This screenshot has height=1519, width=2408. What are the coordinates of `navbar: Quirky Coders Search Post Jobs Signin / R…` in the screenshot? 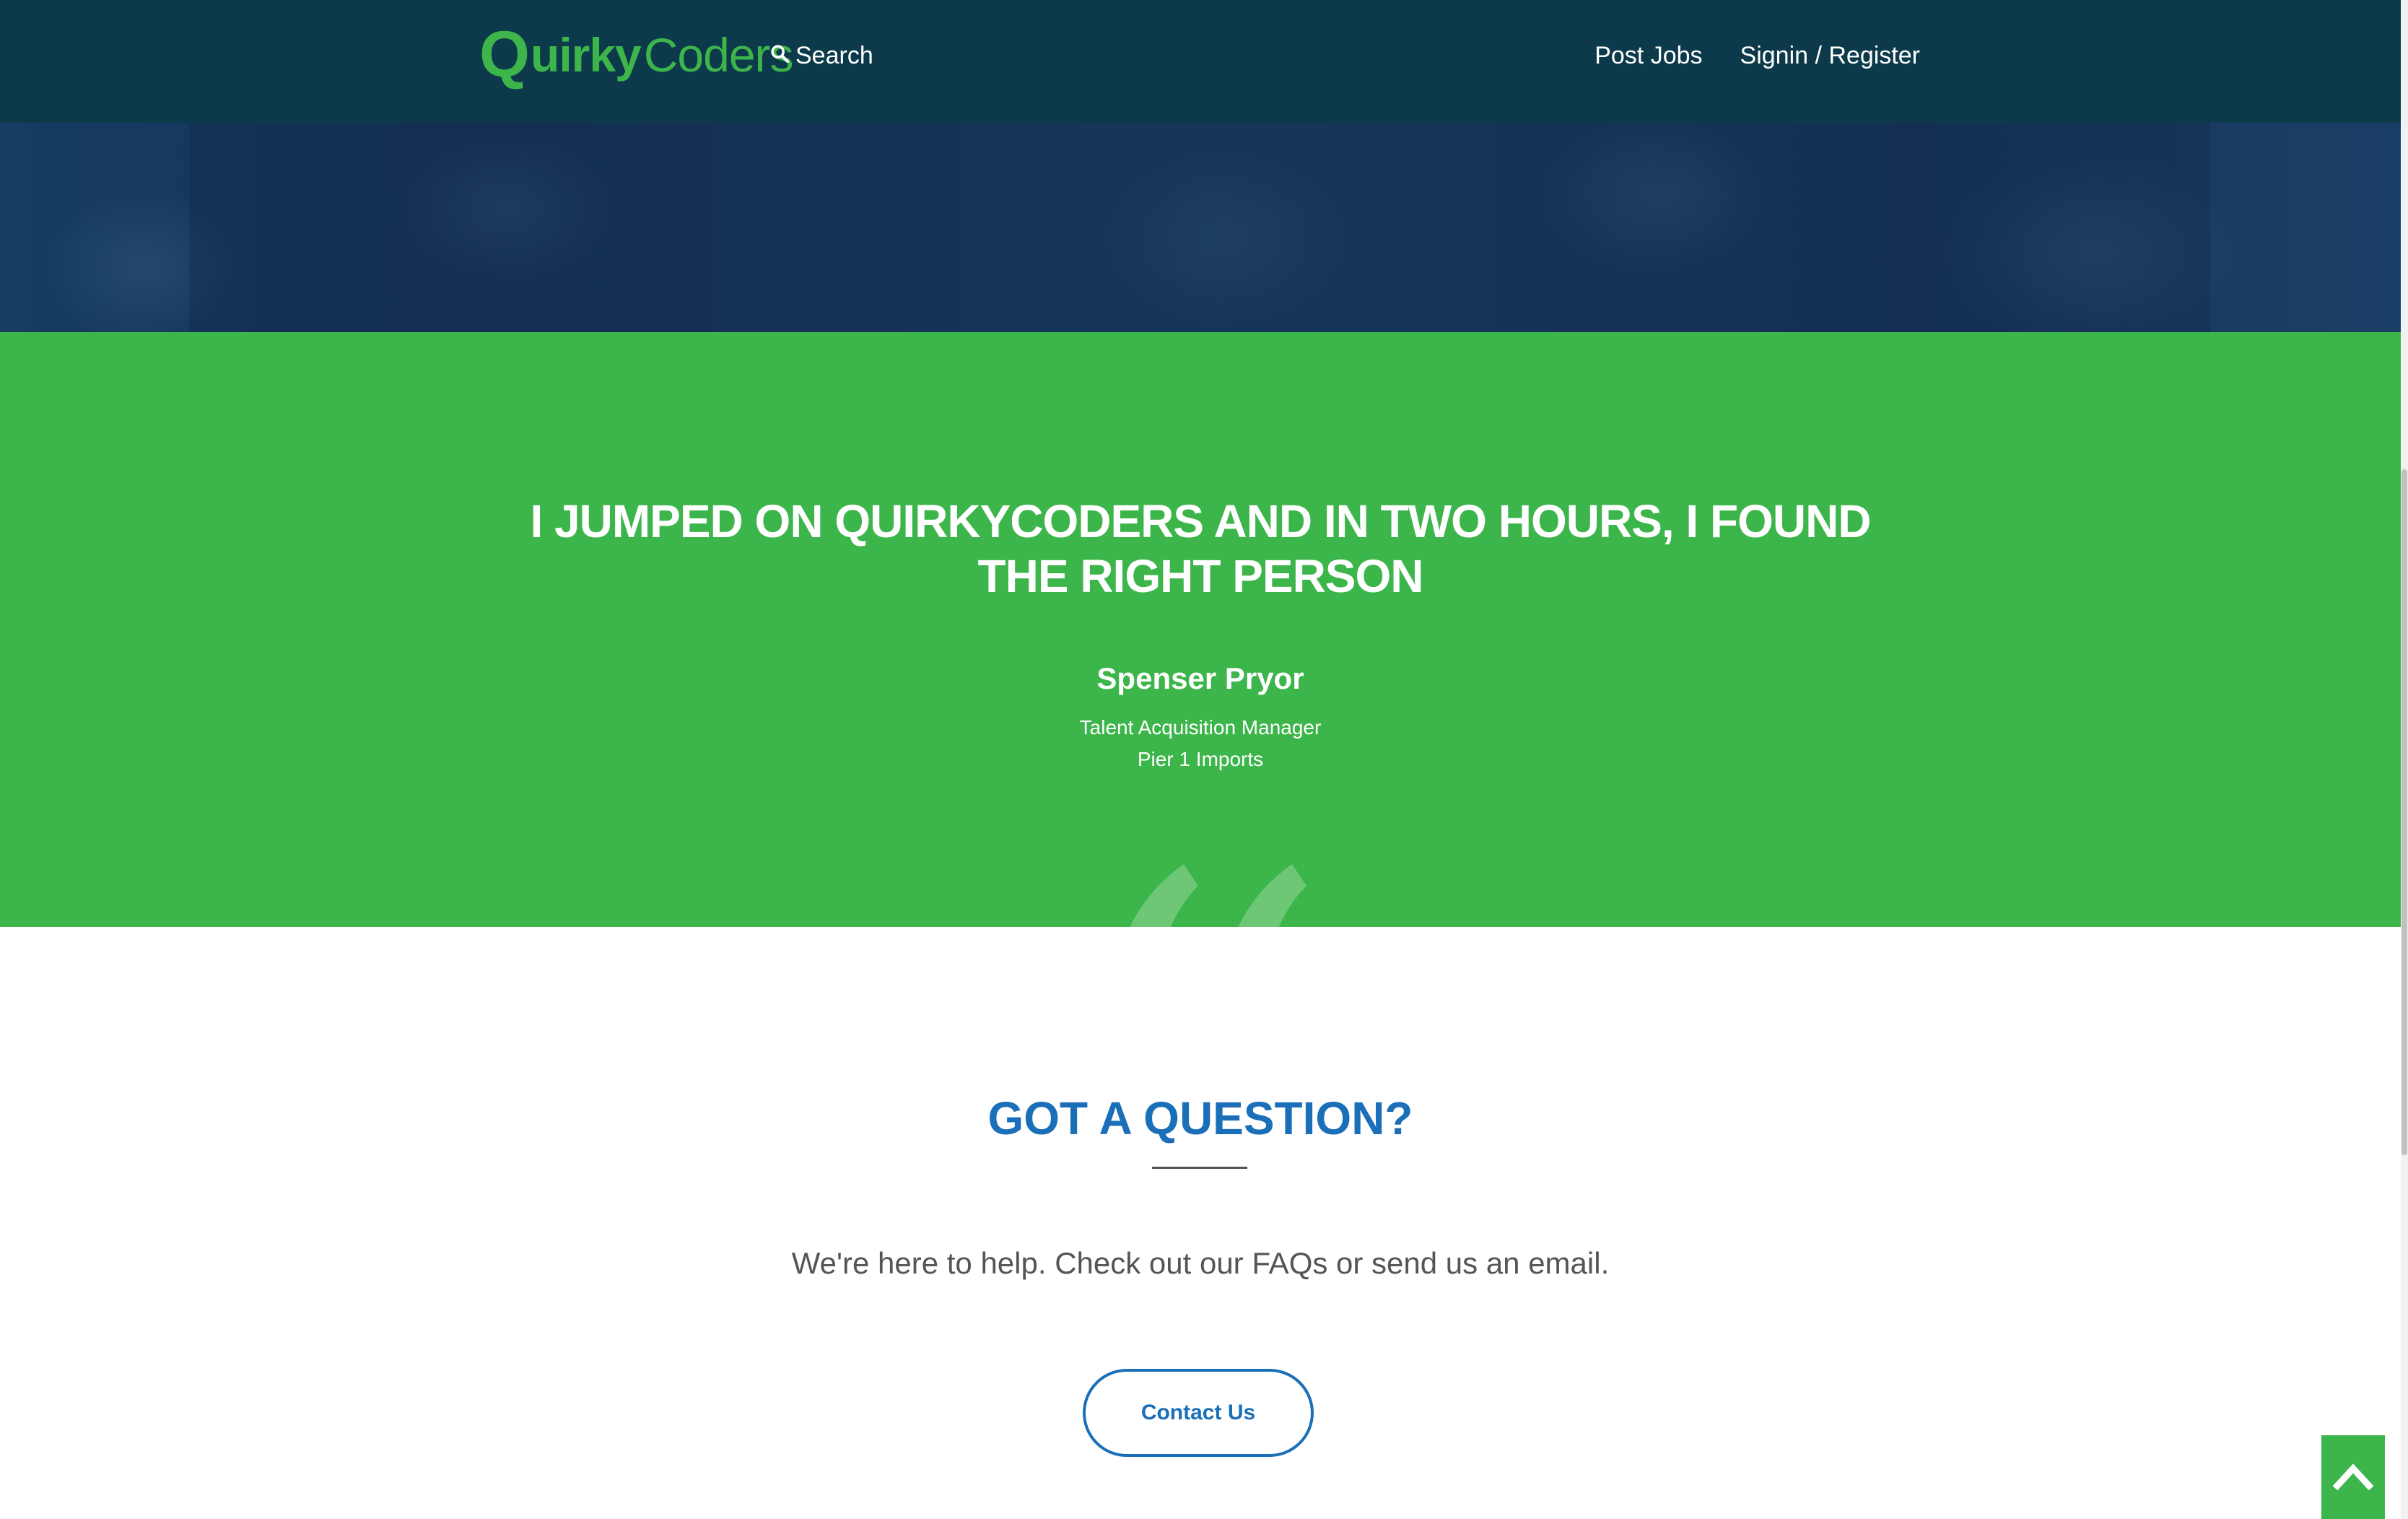 It's located at (1200, 61).